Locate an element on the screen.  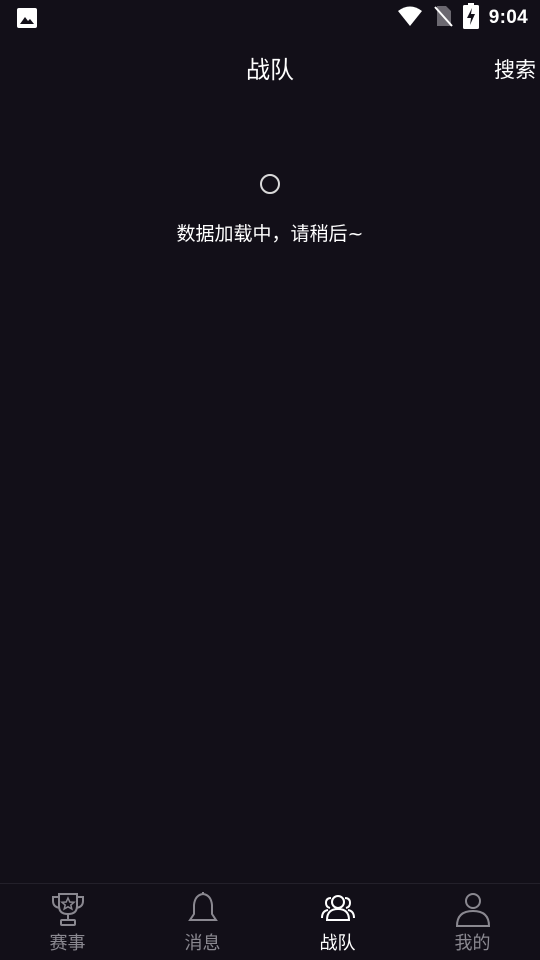
loading-text: 数据加载中，请稍后~ is located at coordinates (270, 234).